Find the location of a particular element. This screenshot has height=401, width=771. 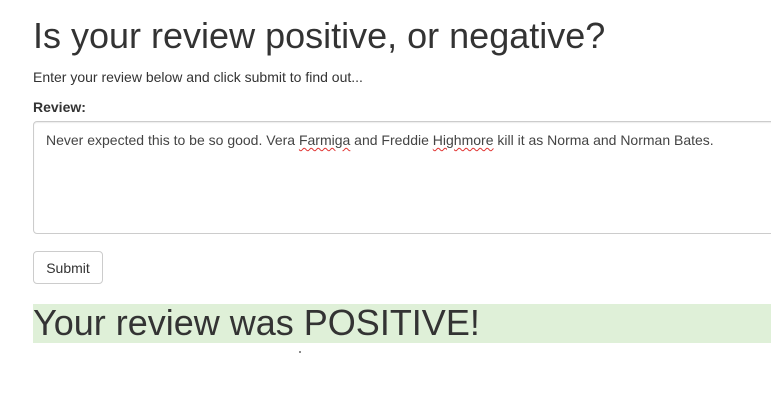

review-text-part: and Freddie is located at coordinates (391, 140).